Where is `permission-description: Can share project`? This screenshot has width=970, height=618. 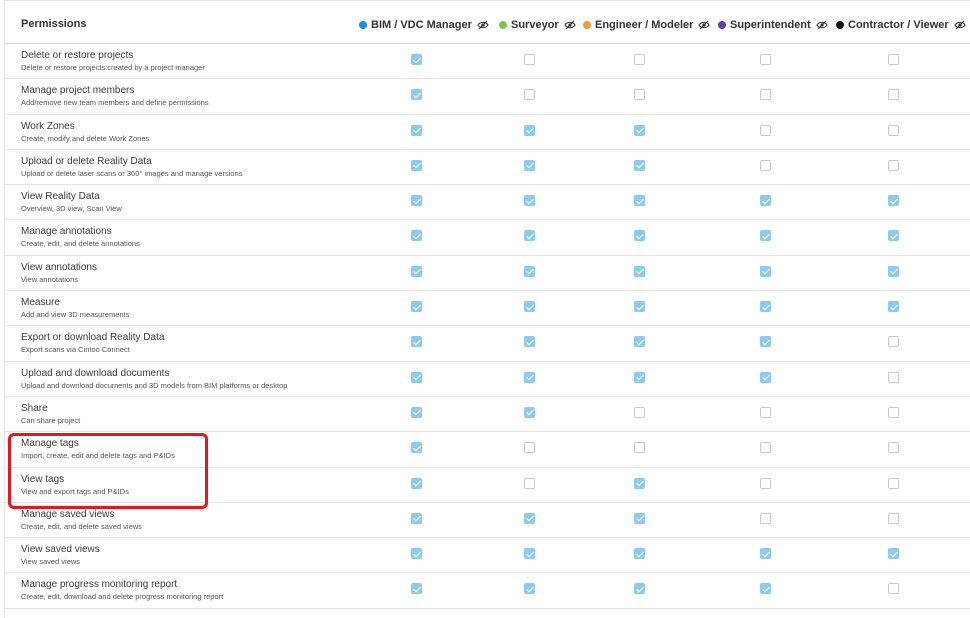 permission-description: Can share project is located at coordinates (51, 420).